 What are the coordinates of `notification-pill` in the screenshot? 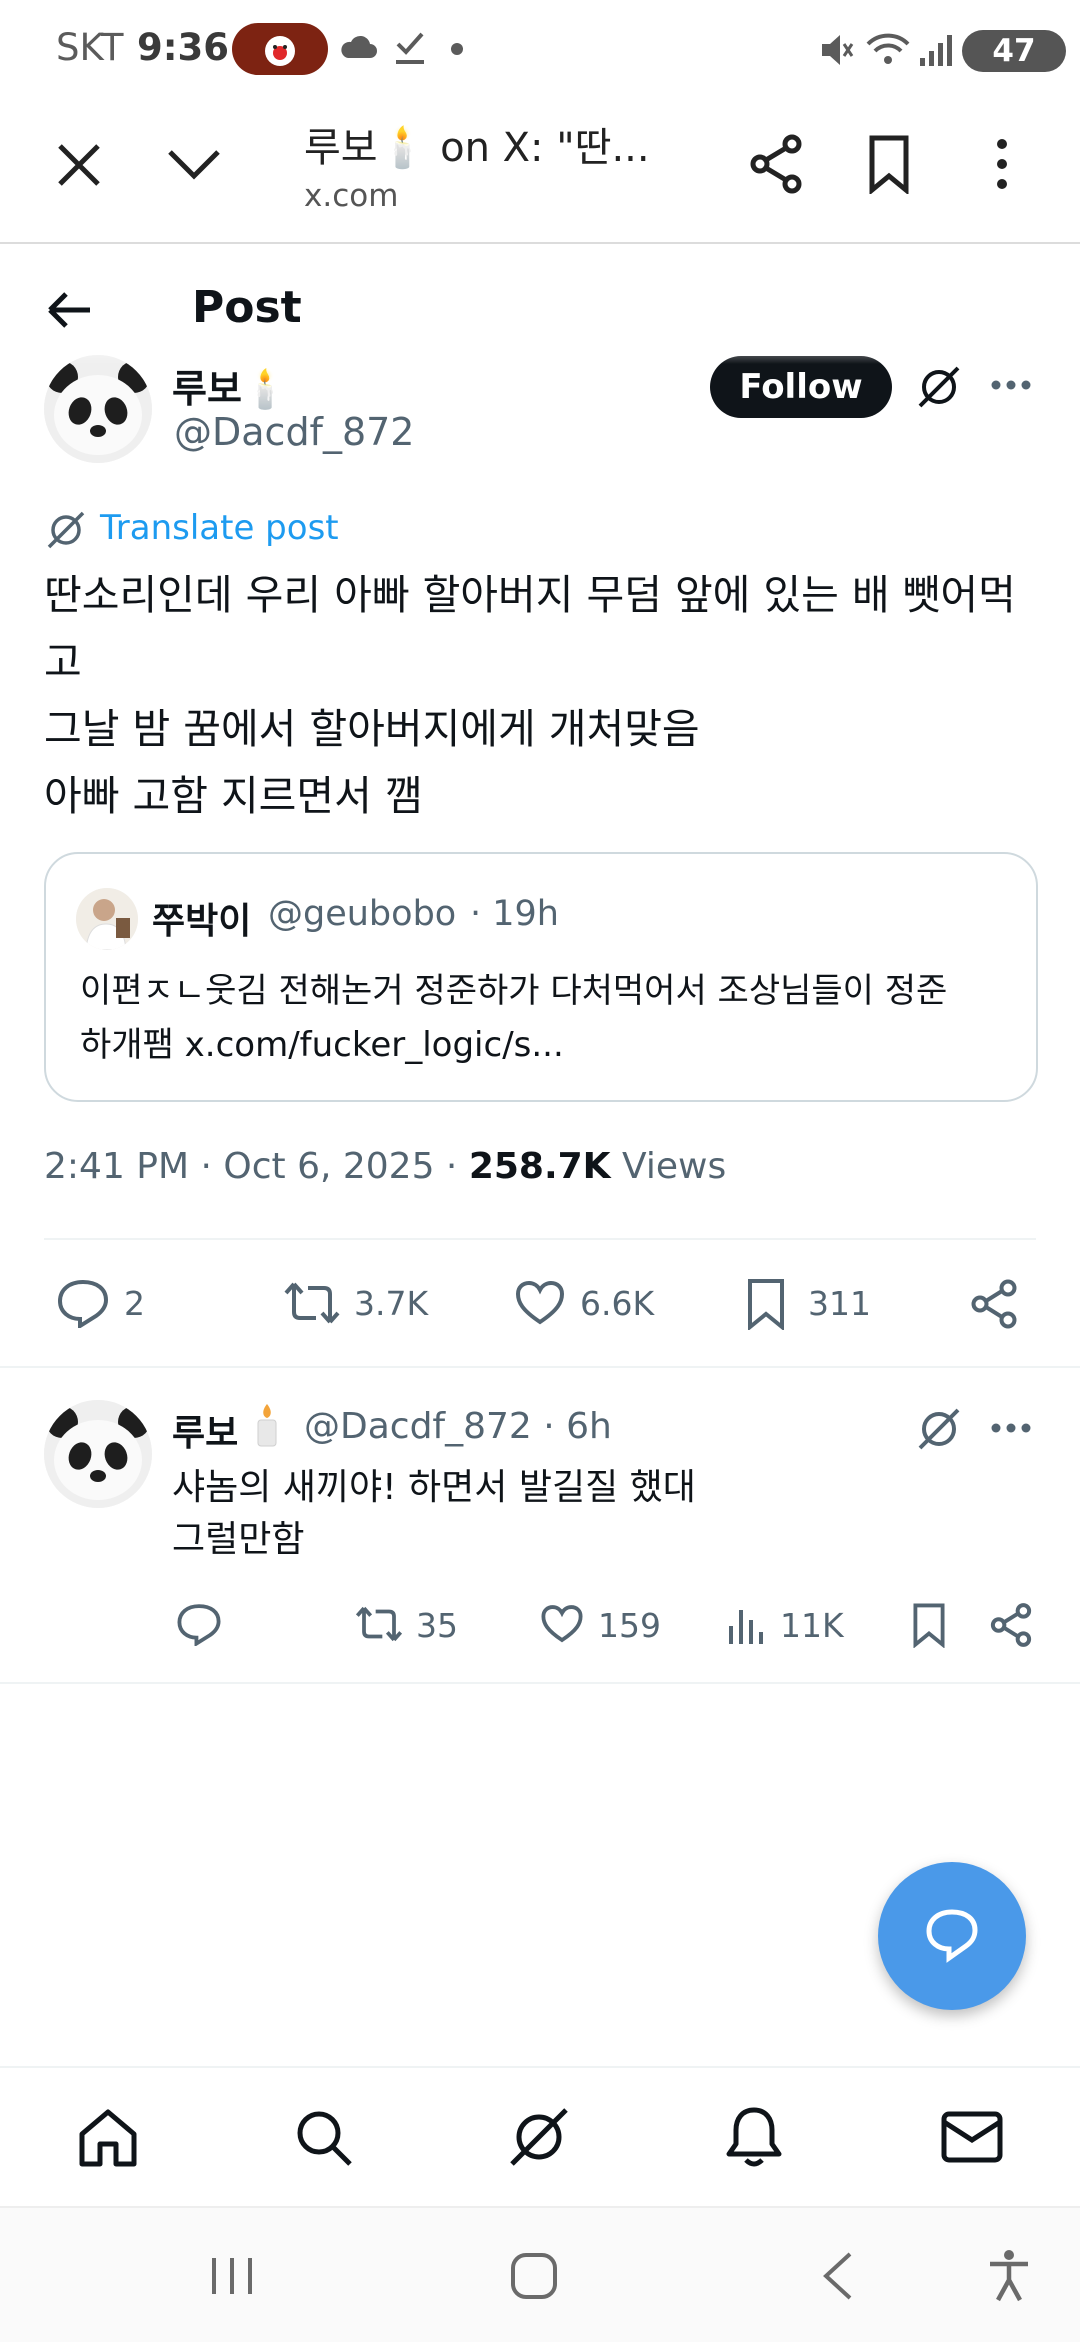 It's located at (280, 49).